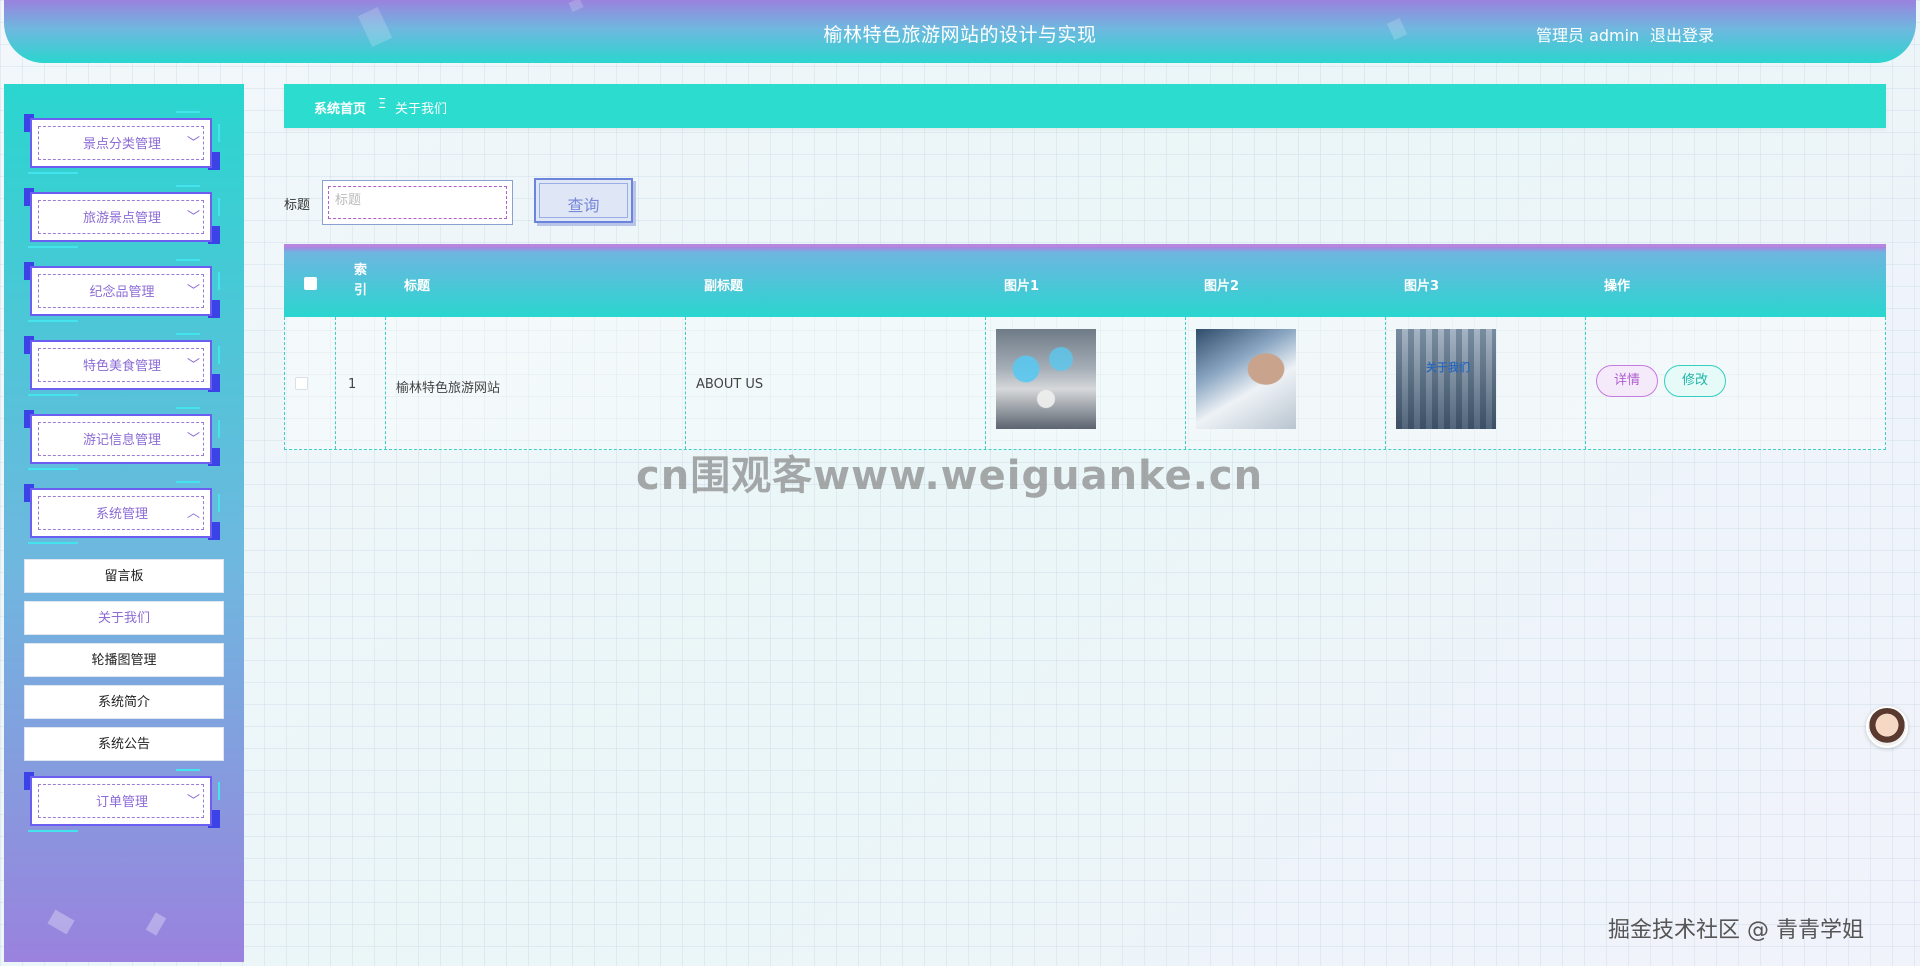 This screenshot has width=1920, height=966. Describe the element at coordinates (1735, 282) in the screenshot. I see `column-header-actions: 操作` at that location.